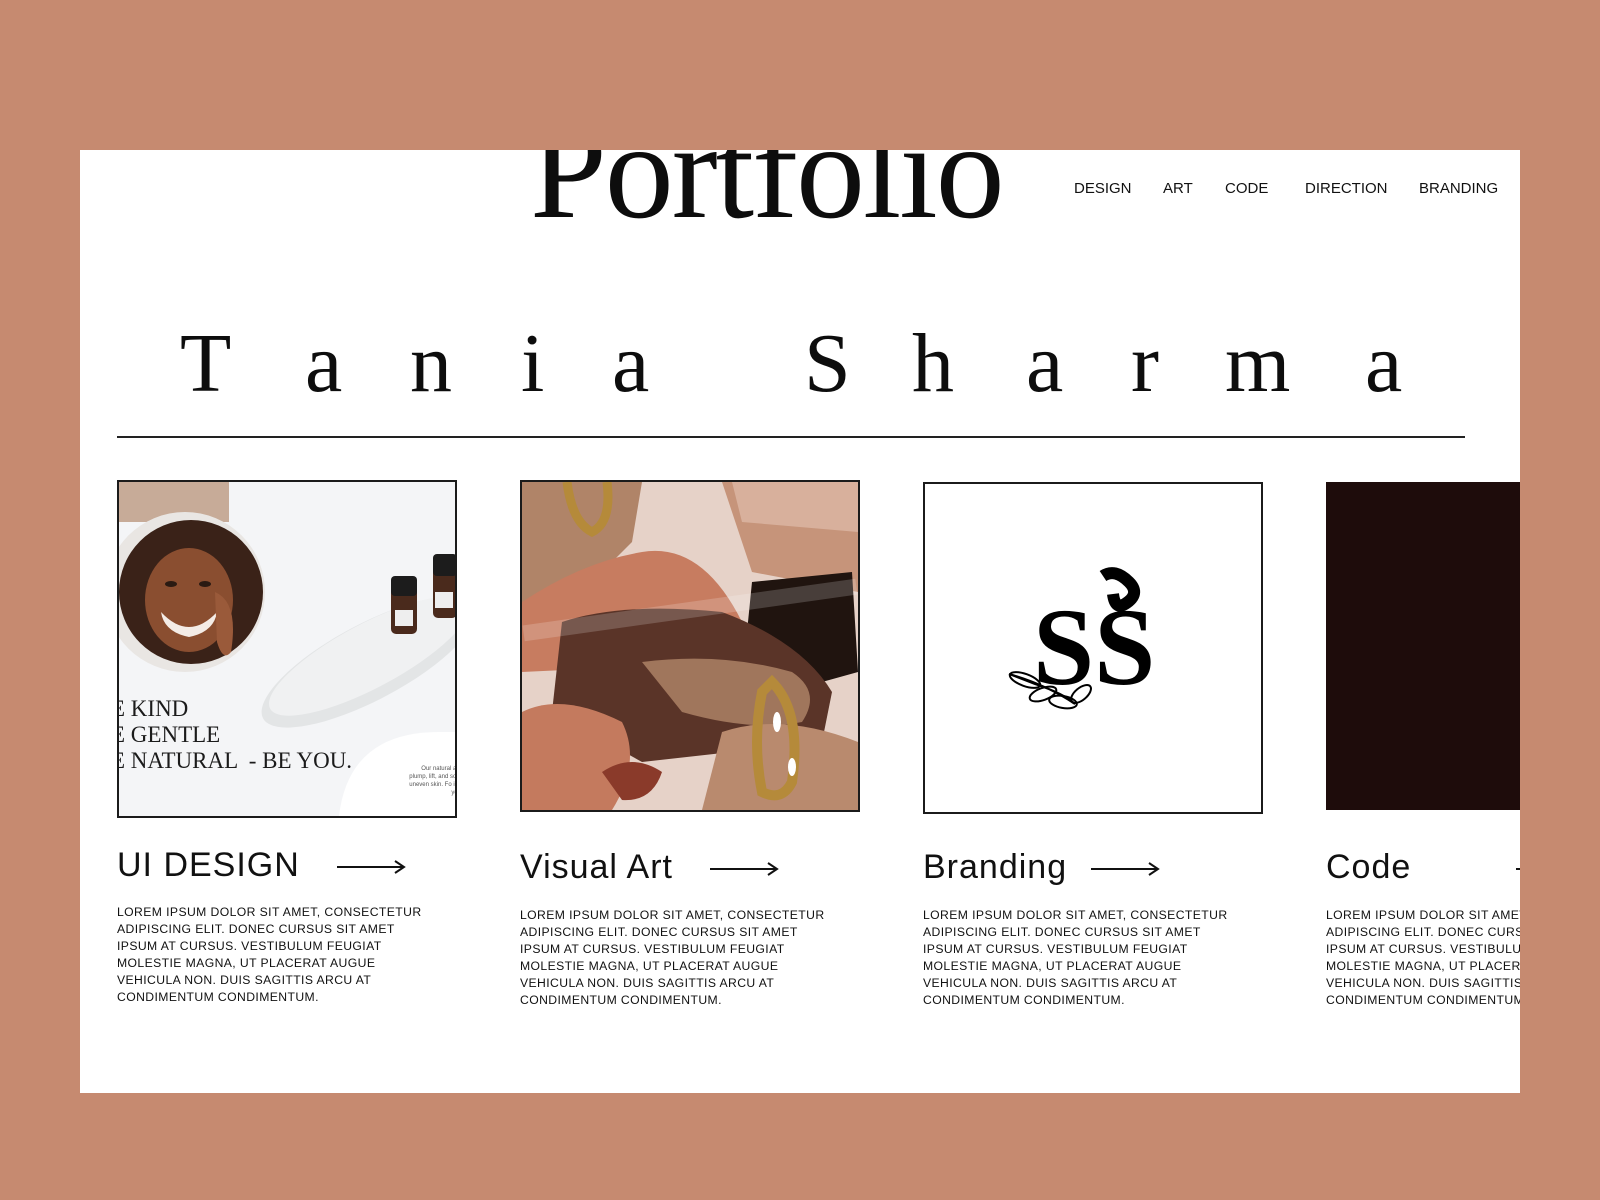 This screenshot has height=1200, width=1600. Describe the element at coordinates (827, 363) in the screenshot. I see `name-letter: S` at that location.